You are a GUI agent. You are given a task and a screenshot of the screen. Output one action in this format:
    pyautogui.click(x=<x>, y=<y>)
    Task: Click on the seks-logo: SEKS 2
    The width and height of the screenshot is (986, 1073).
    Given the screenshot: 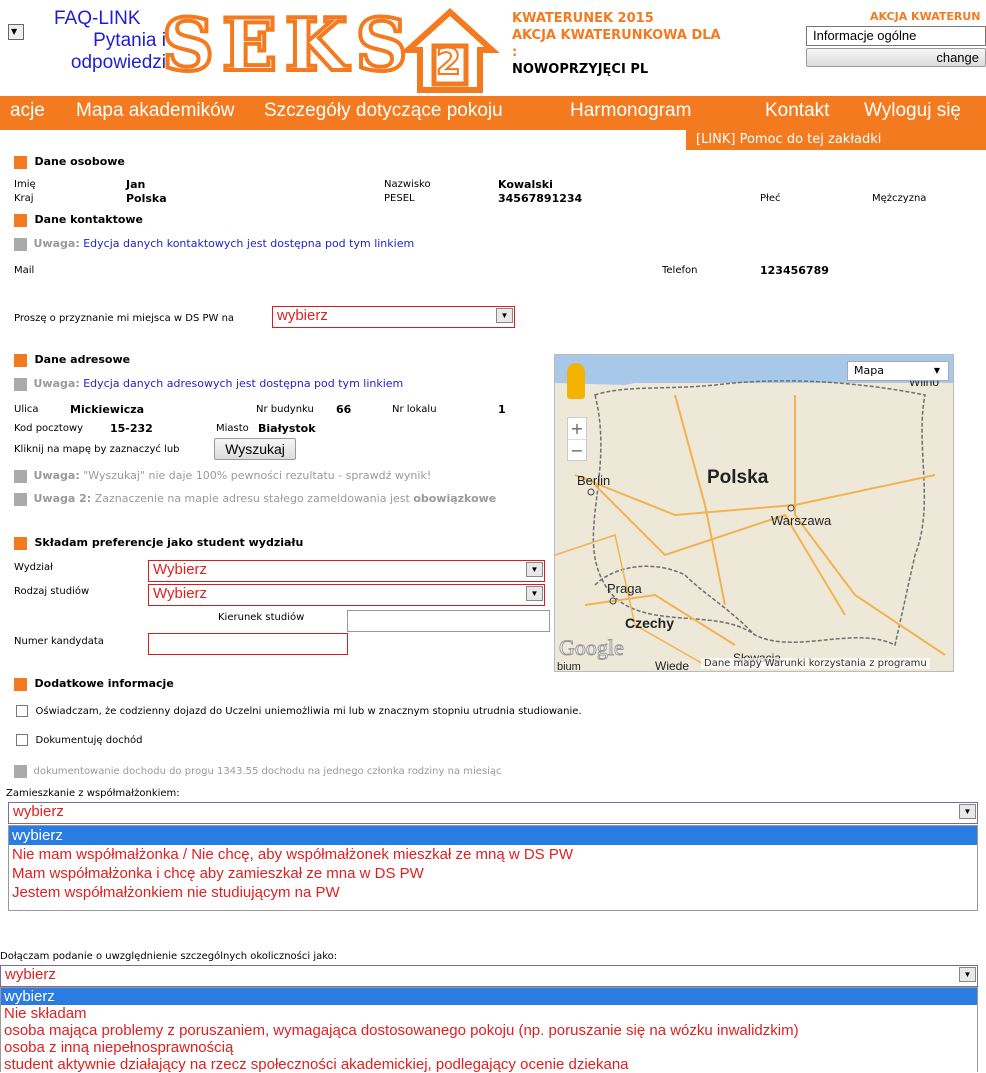 What is the action you would take?
    pyautogui.click(x=330, y=47)
    